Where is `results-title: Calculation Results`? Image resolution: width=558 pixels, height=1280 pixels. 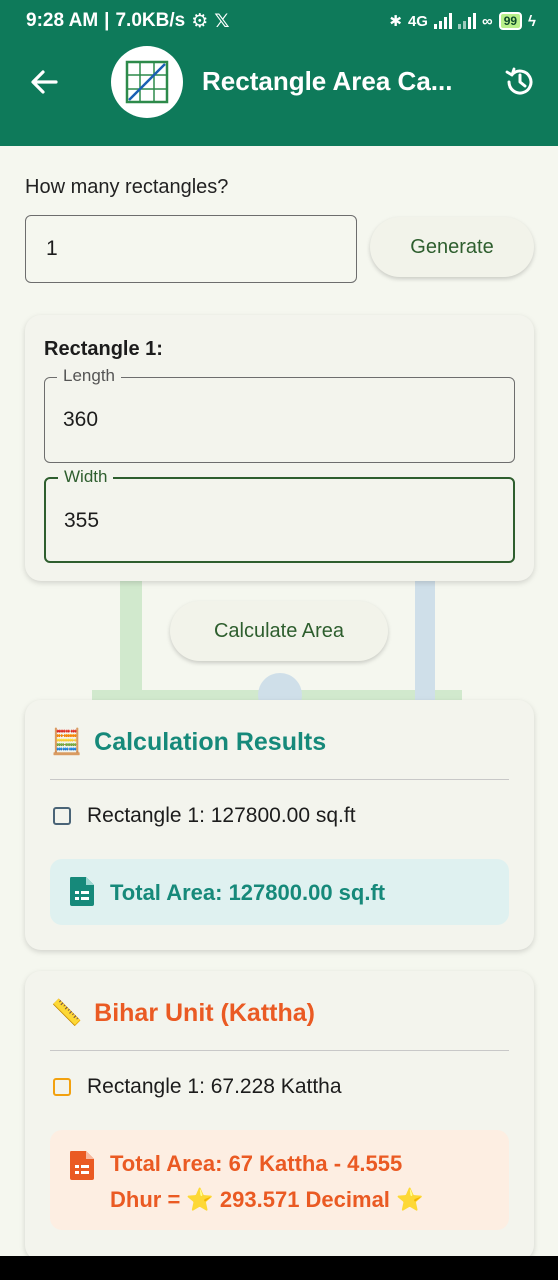
results-title: Calculation Results is located at coordinates (210, 742).